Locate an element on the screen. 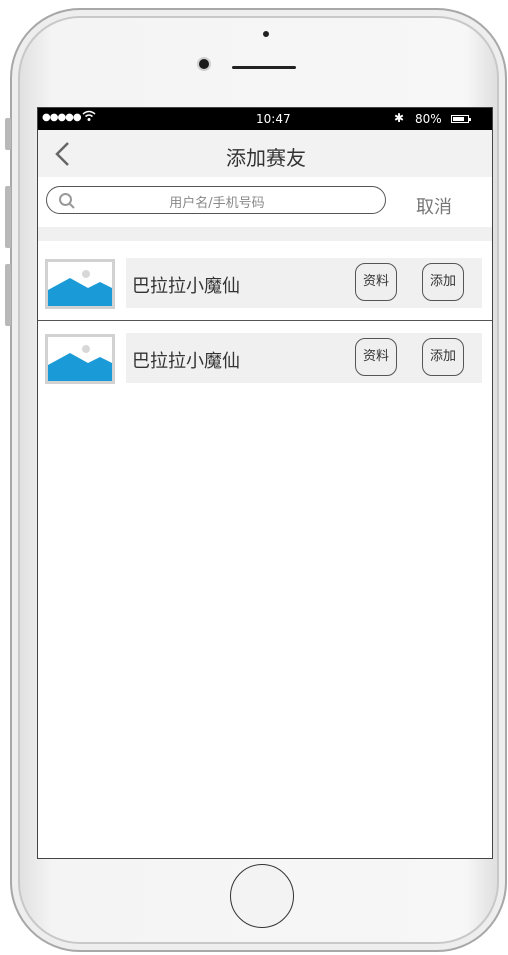 The width and height of the screenshot is (508, 955). bluetooth-icon: ✱ is located at coordinates (399, 118).